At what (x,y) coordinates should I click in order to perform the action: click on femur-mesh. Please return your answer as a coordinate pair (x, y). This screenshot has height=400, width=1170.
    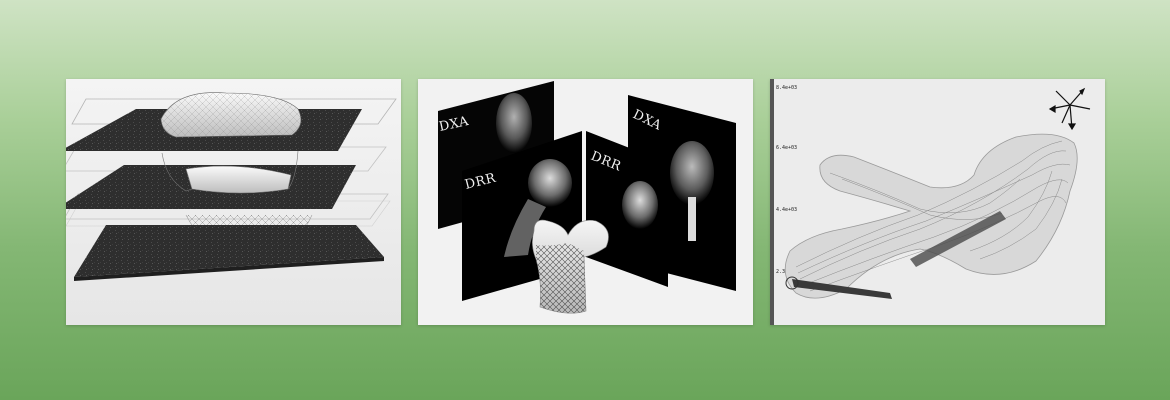
    Looking at the image, I should click on (561, 278).